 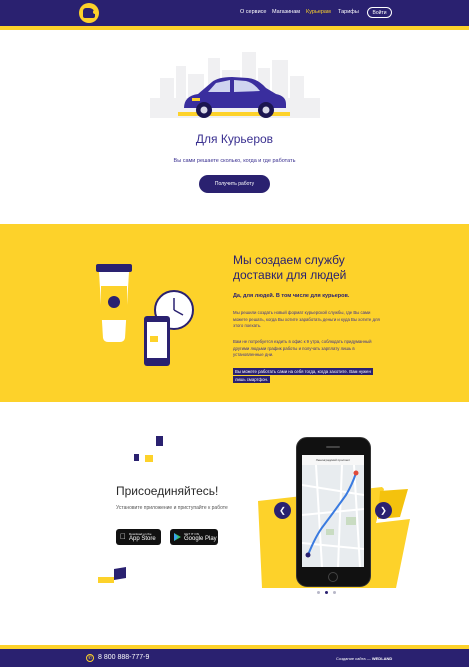 I want to click on courier-car-illustration, so click(x=234, y=97).